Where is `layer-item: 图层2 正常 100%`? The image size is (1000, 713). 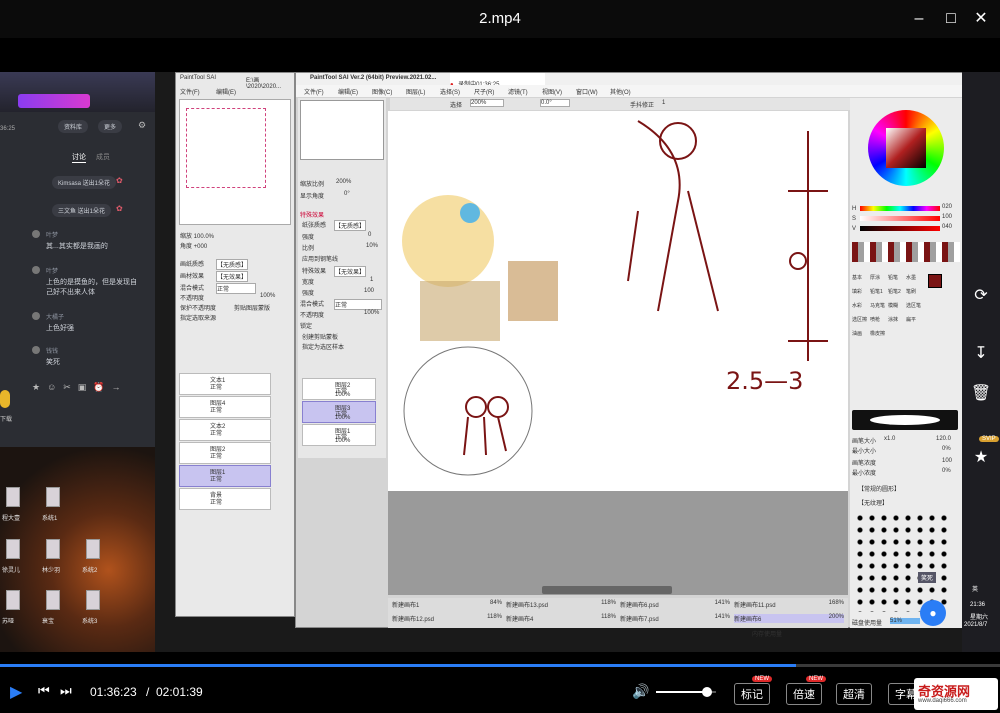
layer-item: 图层2 正常 100% is located at coordinates (339, 389).